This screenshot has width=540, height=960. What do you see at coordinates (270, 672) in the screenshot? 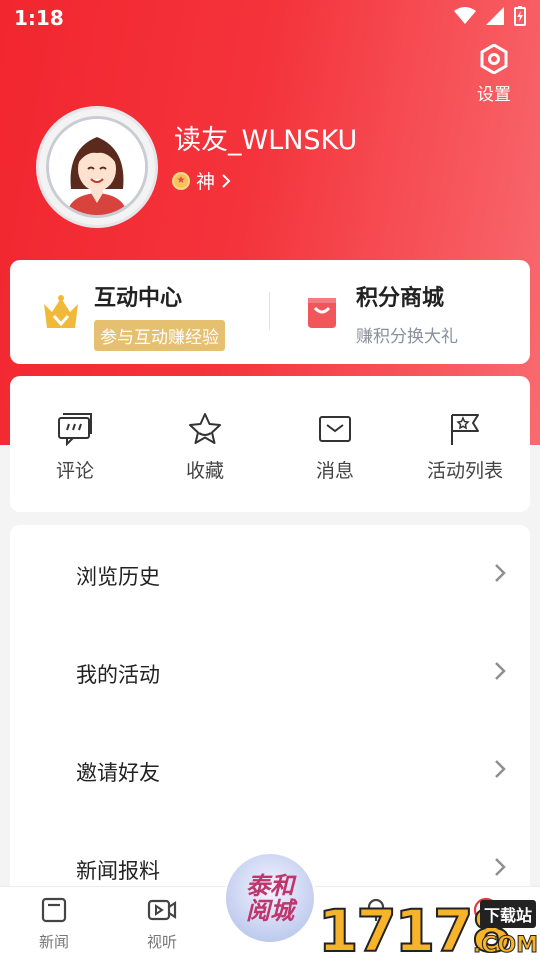
I see `menu-item-my-activities: 我的活动` at bounding box center [270, 672].